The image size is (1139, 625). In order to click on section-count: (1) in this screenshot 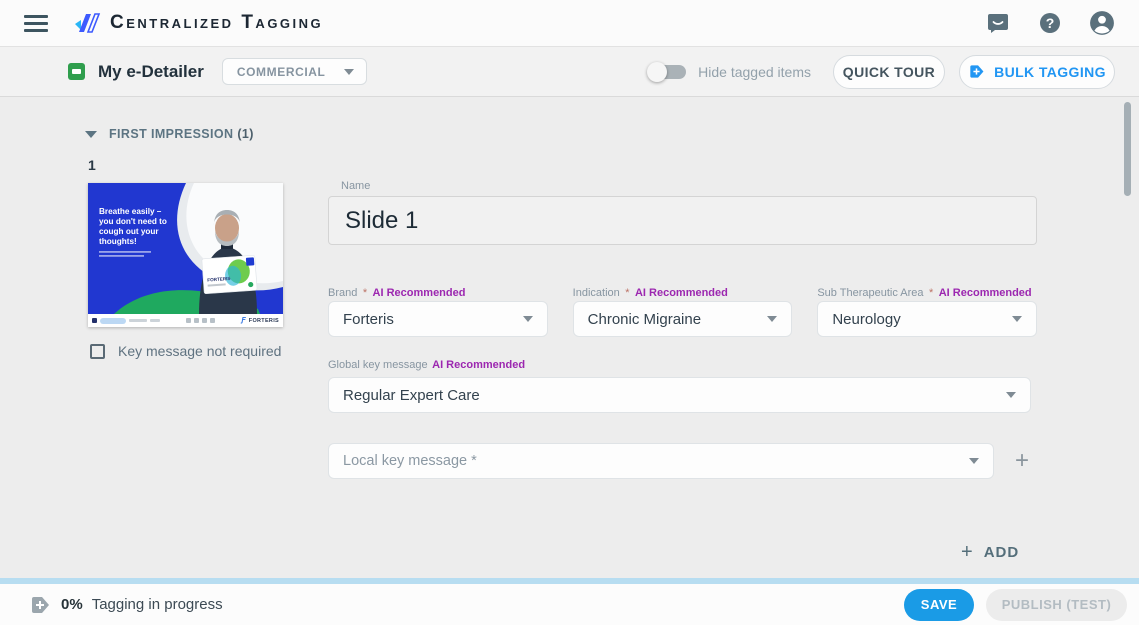, I will do `click(245, 134)`.